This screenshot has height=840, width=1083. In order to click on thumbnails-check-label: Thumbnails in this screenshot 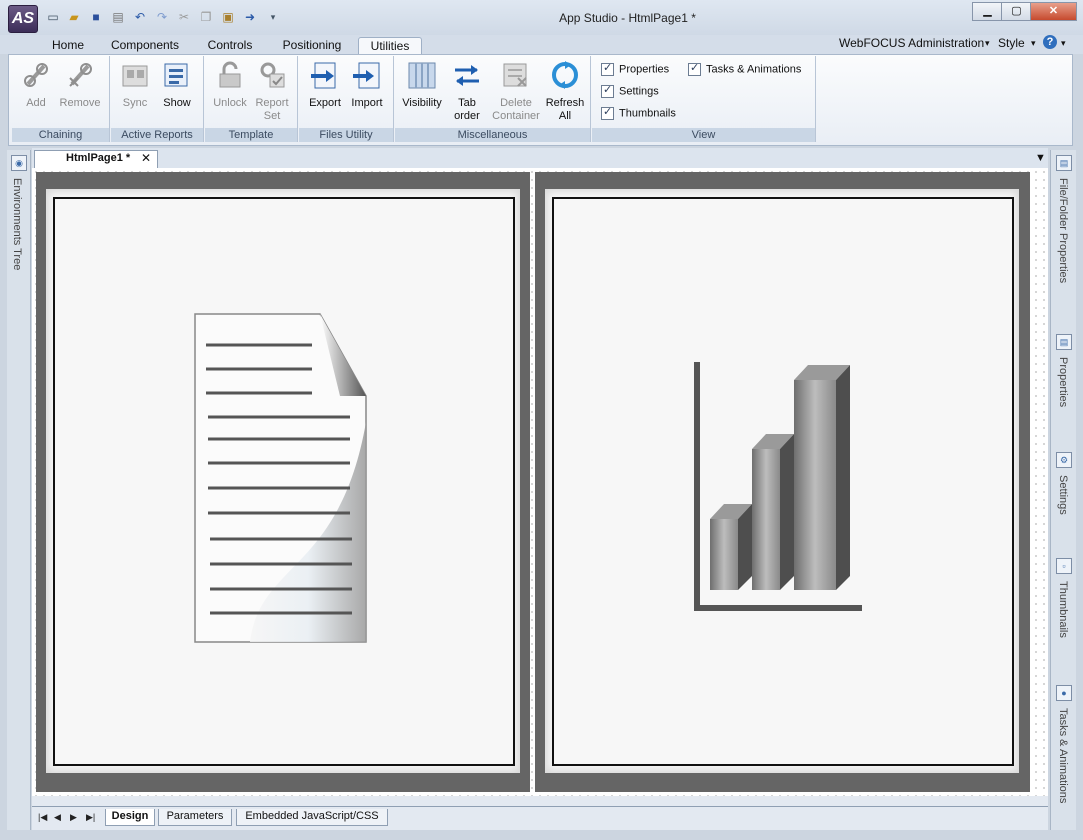, I will do `click(647, 113)`.